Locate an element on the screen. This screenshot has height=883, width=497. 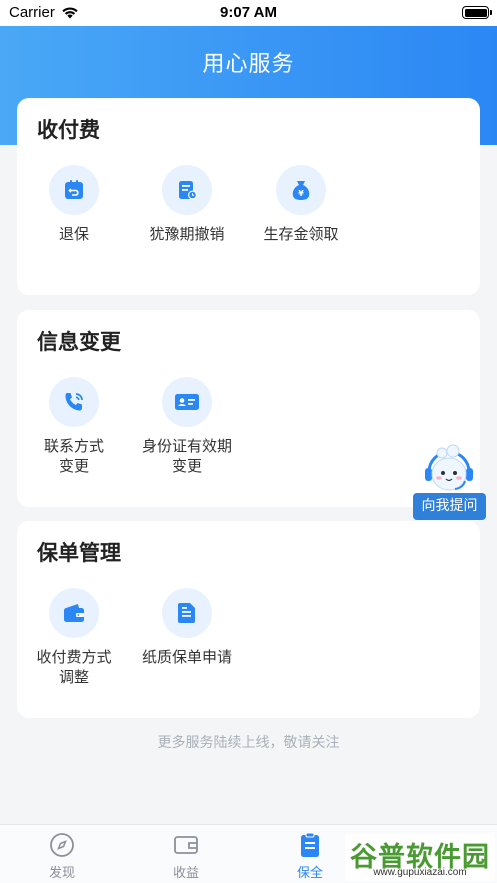
status-time: 9:07 AM is located at coordinates (248, 12).